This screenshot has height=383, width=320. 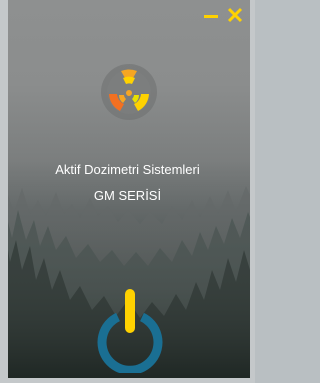 What do you see at coordinates (129, 92) in the screenshot?
I see `radiation-icon` at bounding box center [129, 92].